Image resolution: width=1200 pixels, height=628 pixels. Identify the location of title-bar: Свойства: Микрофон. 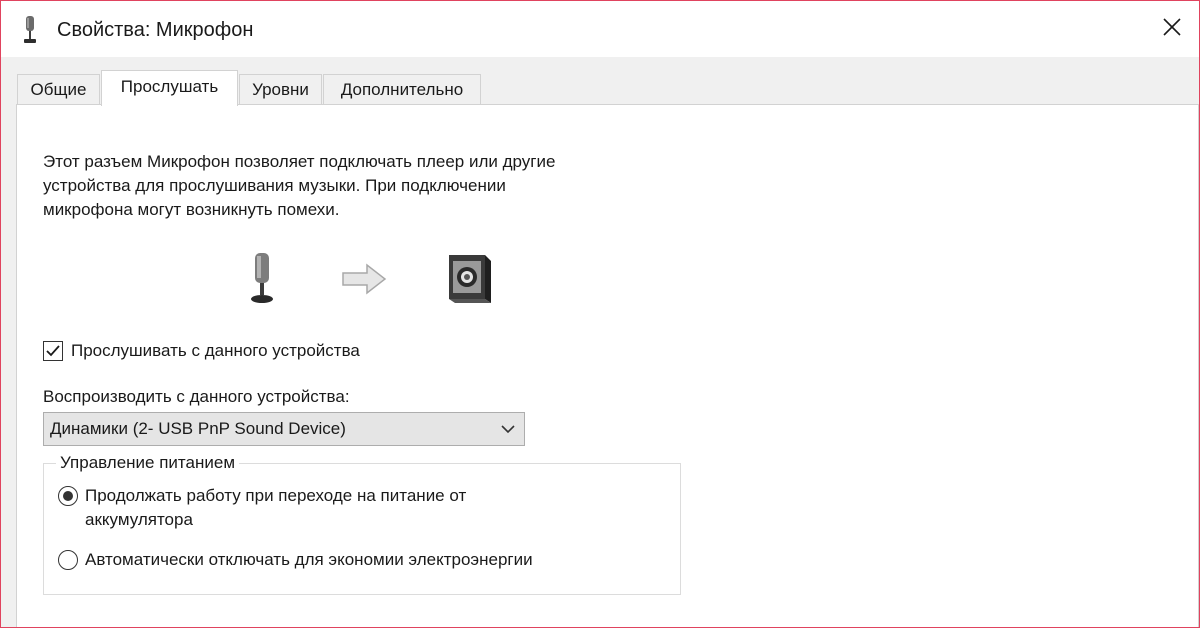
(600, 29).